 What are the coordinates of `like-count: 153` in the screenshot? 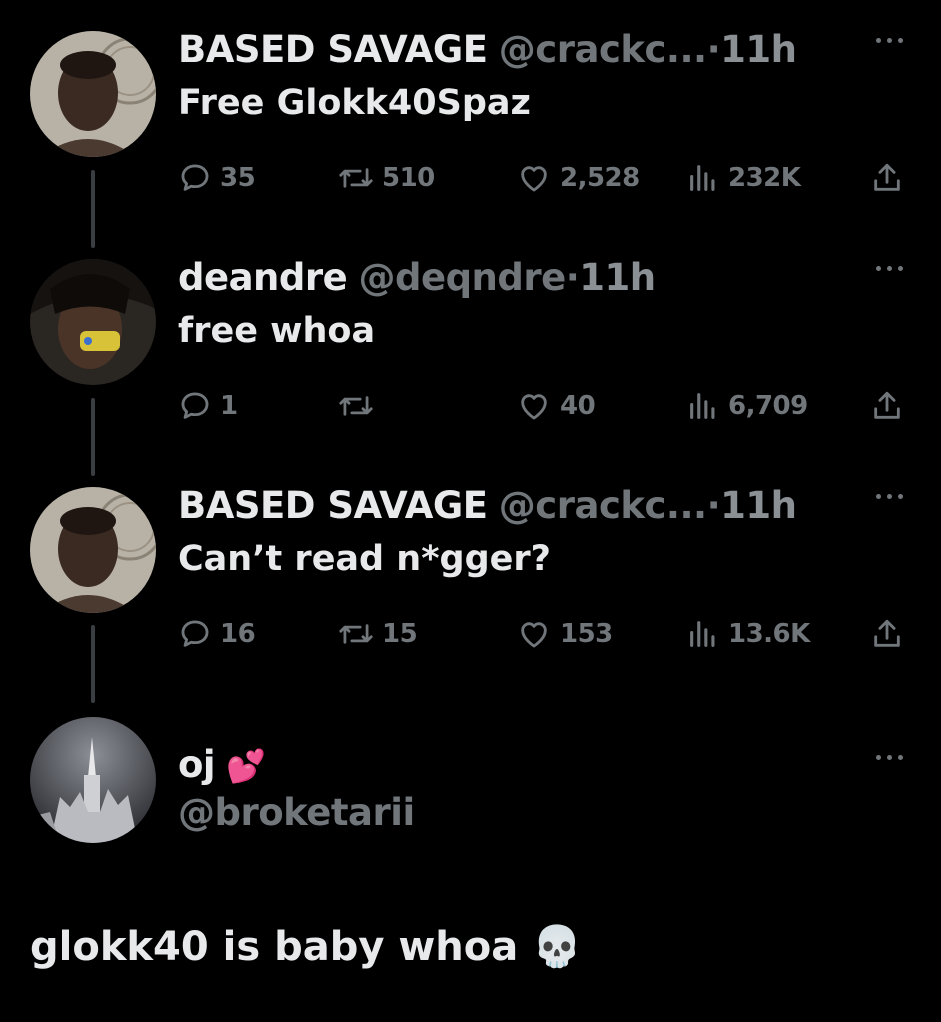 It's located at (586, 634).